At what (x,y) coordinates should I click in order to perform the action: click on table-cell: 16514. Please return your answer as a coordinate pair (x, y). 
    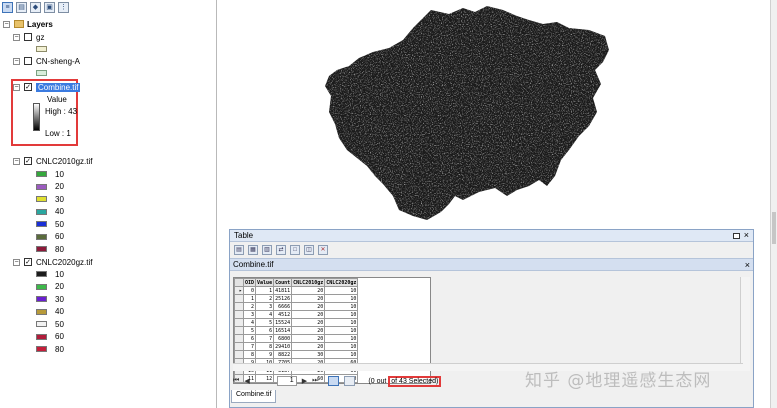
    Looking at the image, I should click on (283, 330).